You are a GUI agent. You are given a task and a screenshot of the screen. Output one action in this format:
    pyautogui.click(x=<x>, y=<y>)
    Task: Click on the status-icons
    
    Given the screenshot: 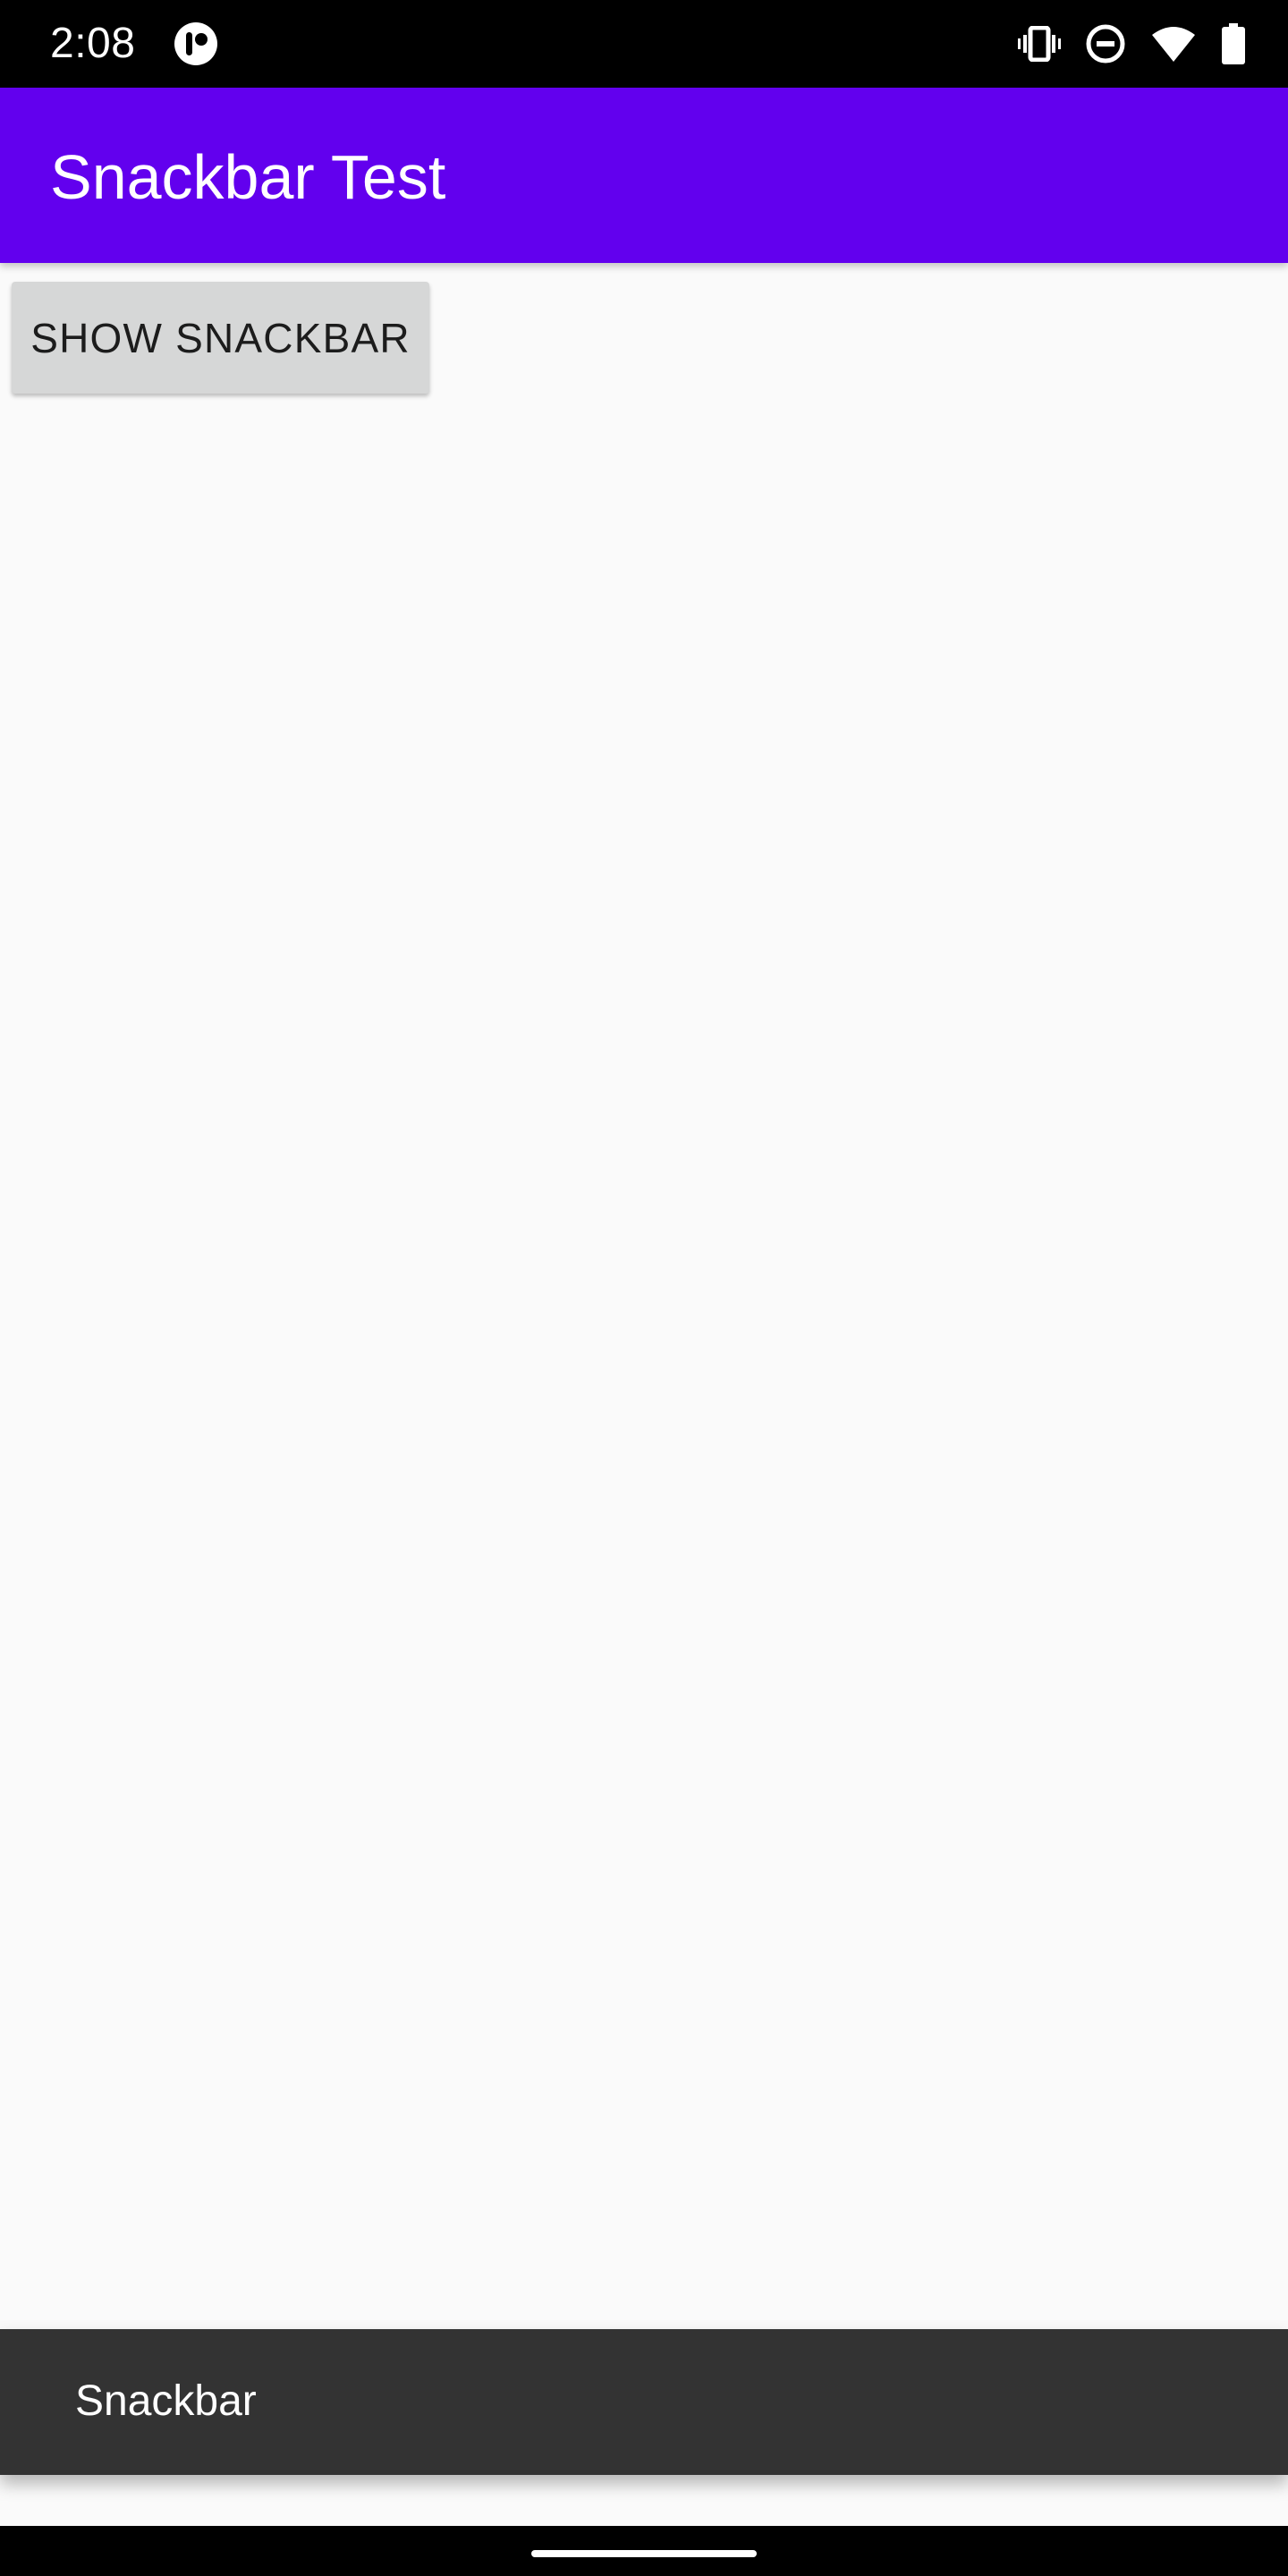 What is the action you would take?
    pyautogui.click(x=1119, y=44)
    